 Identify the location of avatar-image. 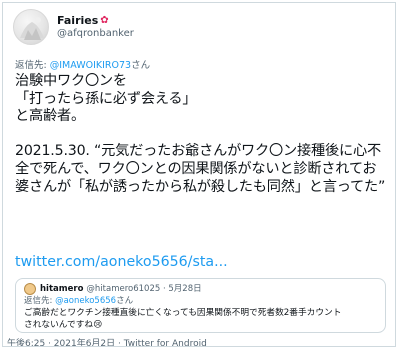
(32, 28).